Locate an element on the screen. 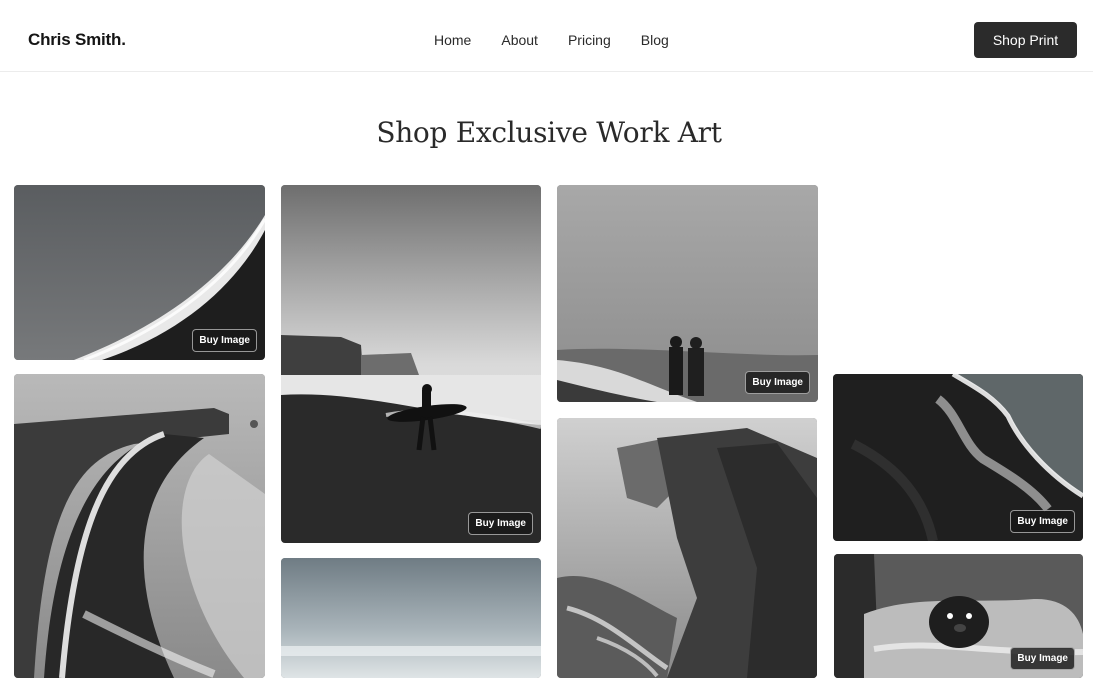 The width and height of the screenshot is (1098, 689). gallery-item-misty-seascape is located at coordinates (411, 618).